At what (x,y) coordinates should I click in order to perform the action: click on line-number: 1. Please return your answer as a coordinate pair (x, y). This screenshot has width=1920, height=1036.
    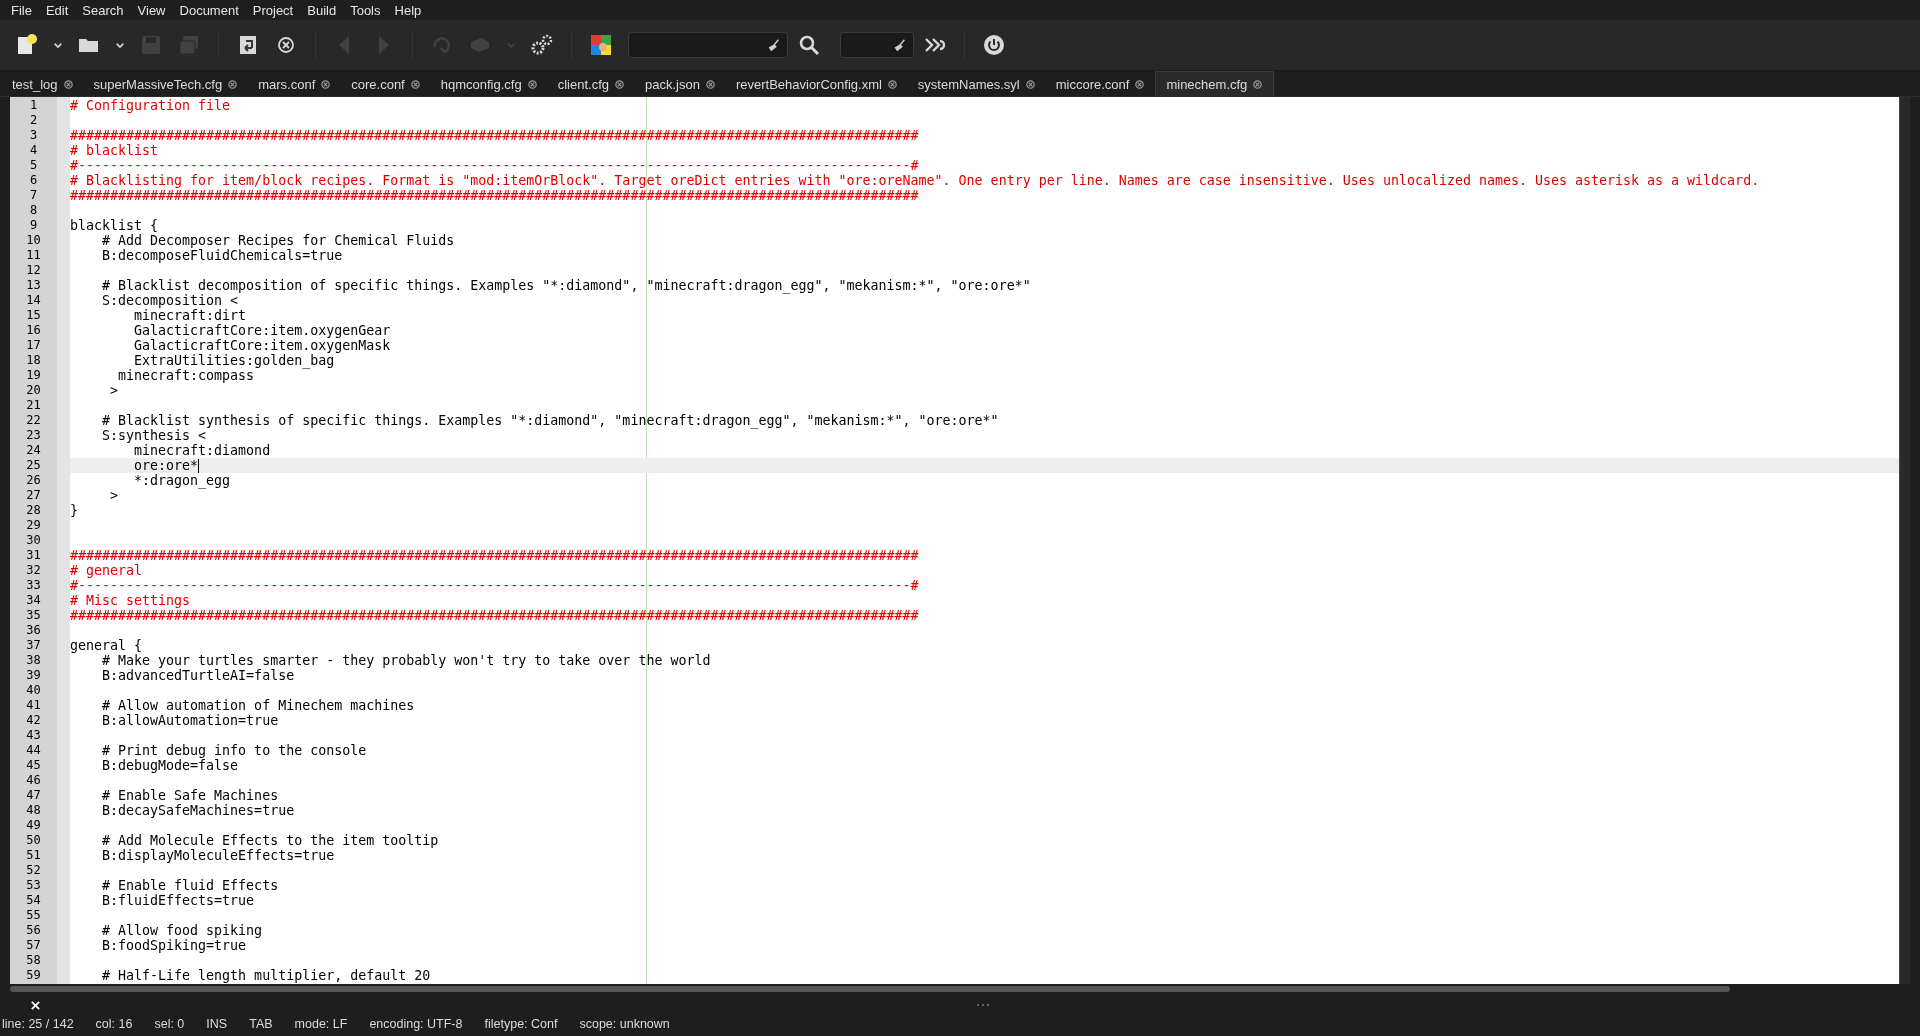
    Looking at the image, I should click on (33, 105).